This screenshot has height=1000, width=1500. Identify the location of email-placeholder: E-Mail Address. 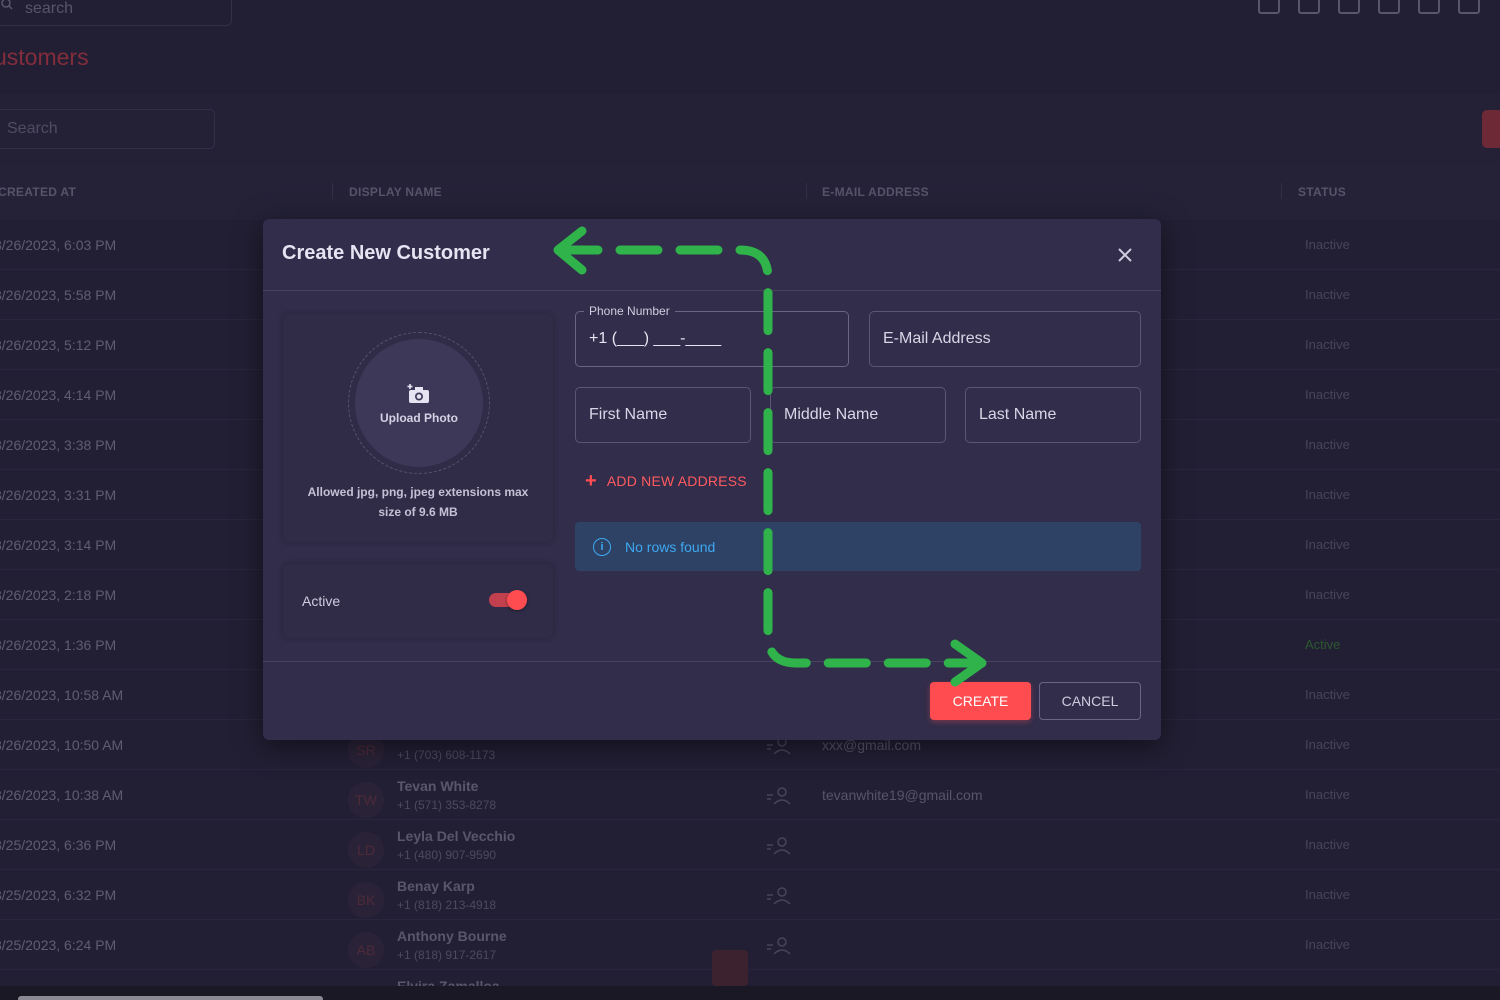
(937, 338).